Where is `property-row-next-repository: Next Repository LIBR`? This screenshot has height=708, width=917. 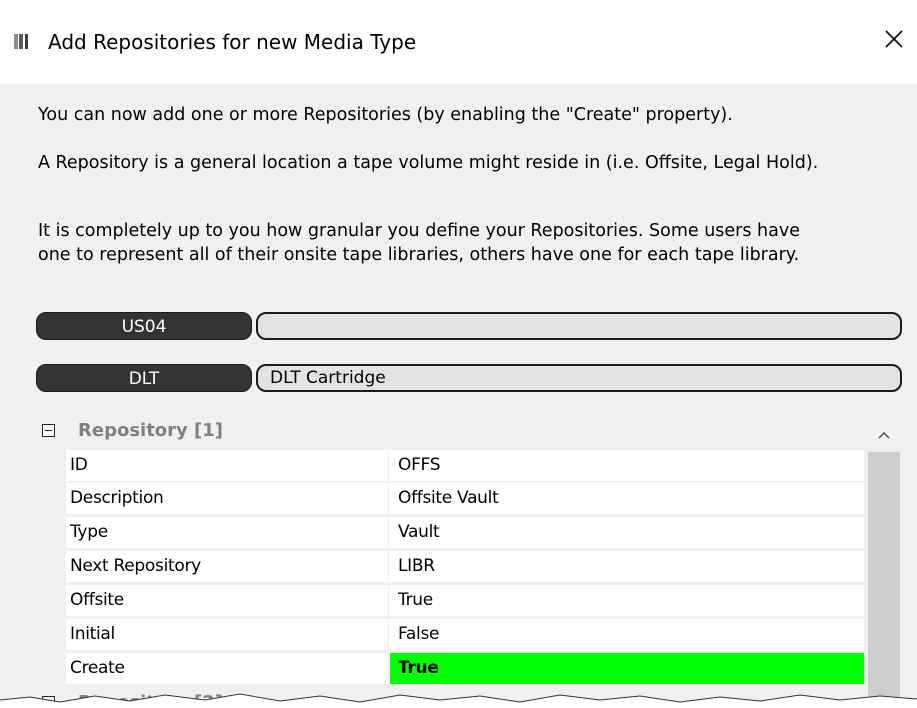 property-row-next-repository: Next Repository LIBR is located at coordinates (465, 567).